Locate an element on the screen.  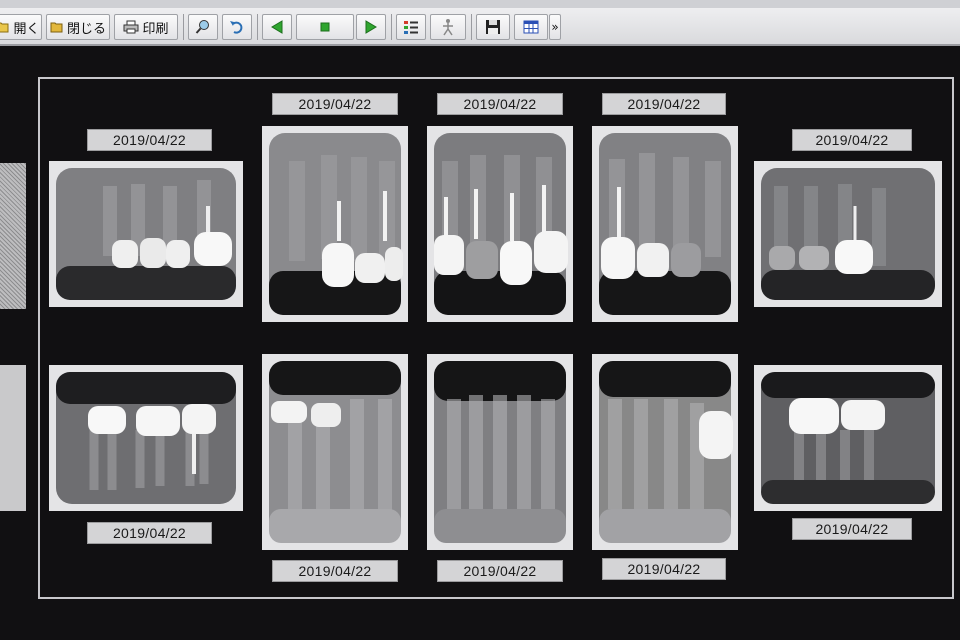
person-figure-icon is located at coordinates (448, 27).